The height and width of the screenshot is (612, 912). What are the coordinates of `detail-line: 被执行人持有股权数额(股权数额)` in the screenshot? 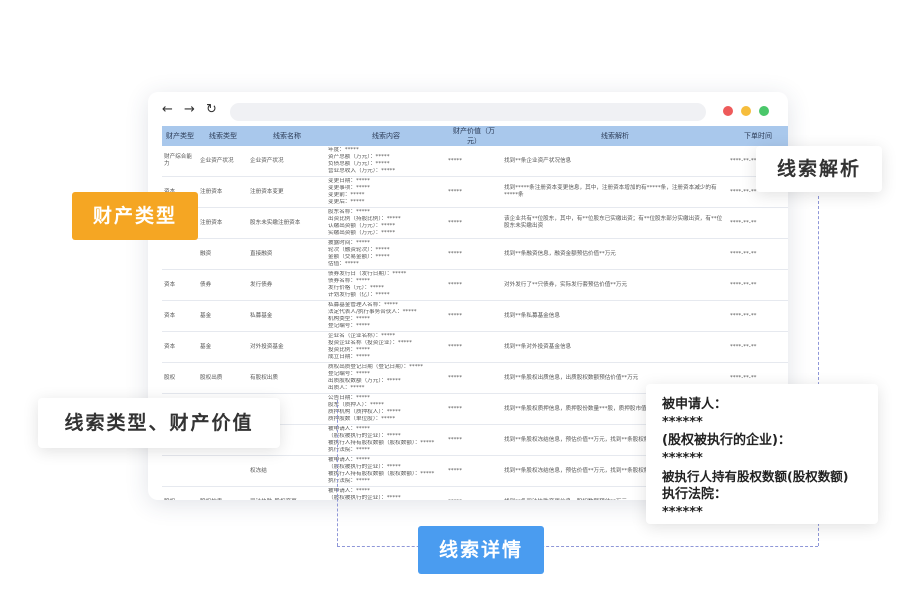 It's located at (755, 476).